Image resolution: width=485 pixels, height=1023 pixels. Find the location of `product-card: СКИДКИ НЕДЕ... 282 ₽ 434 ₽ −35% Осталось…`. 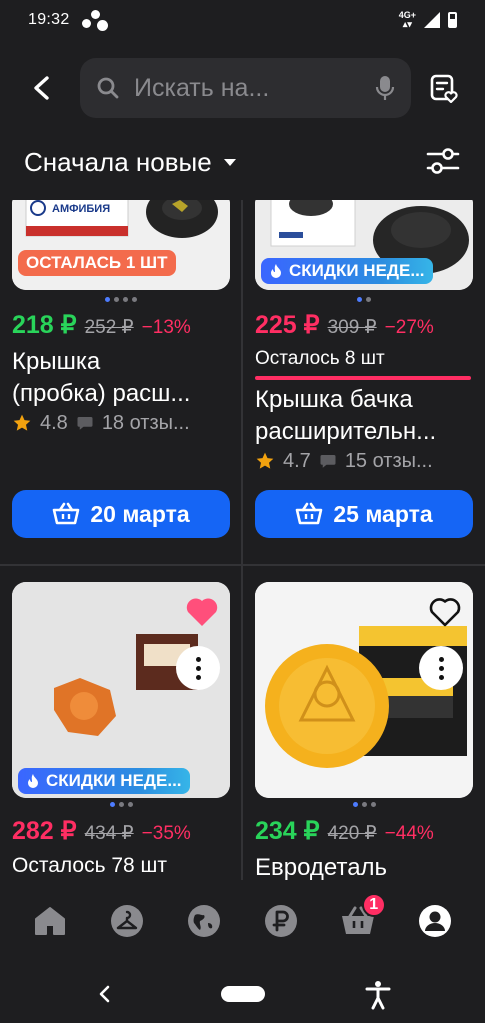

product-card: СКИДКИ НЕДЕ... 282 ₽ 434 ₽ −35% Осталось… is located at coordinates (121, 730).